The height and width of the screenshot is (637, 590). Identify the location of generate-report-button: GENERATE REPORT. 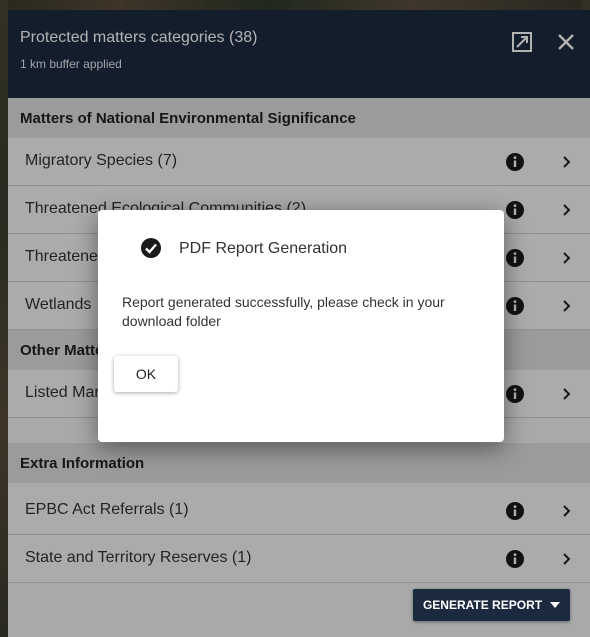
(491, 605).